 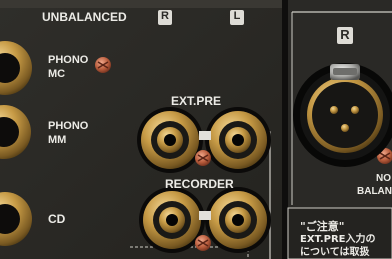 I want to click on balanced-r-badge: R, so click(x=345, y=35).